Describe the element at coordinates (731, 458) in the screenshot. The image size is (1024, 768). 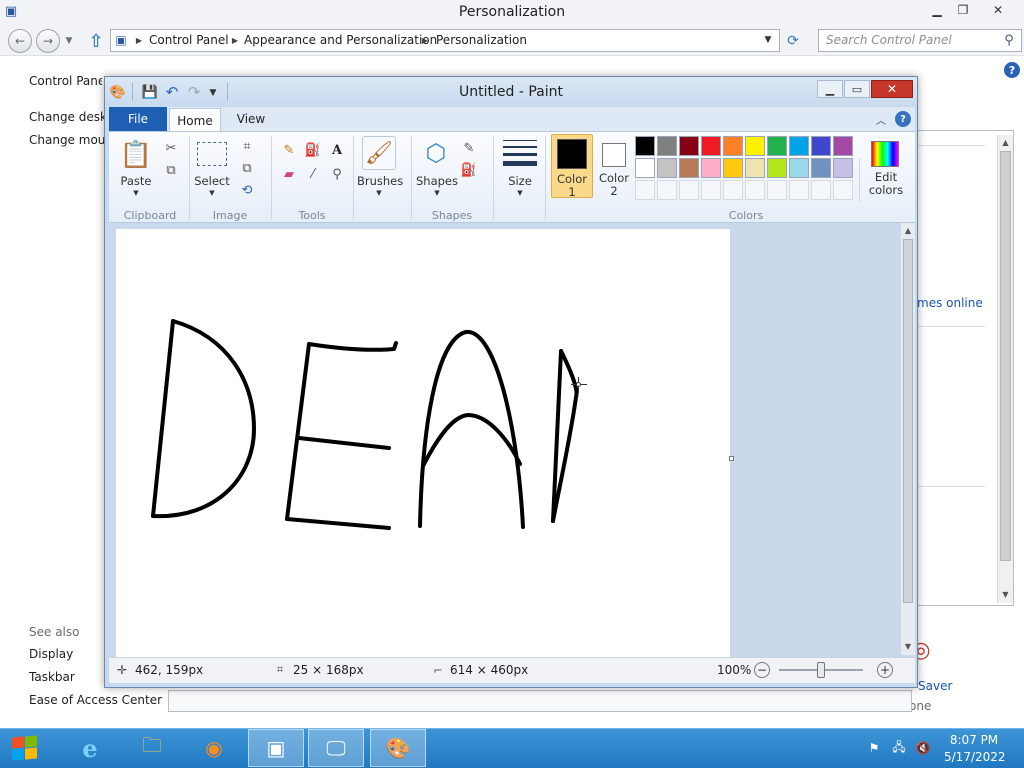
I see `canvas-resize-handle` at that location.